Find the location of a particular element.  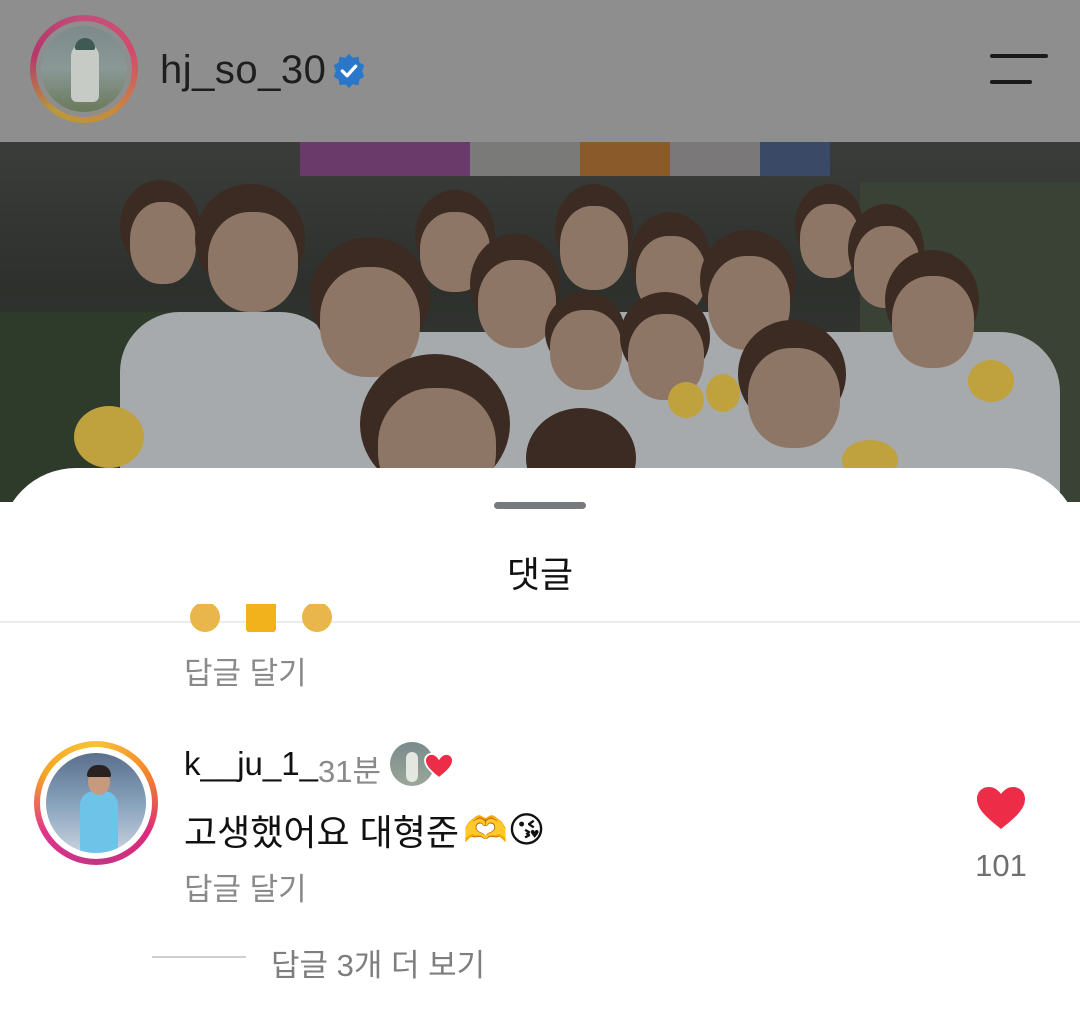

commenter-avatar is located at coordinates (96, 803).